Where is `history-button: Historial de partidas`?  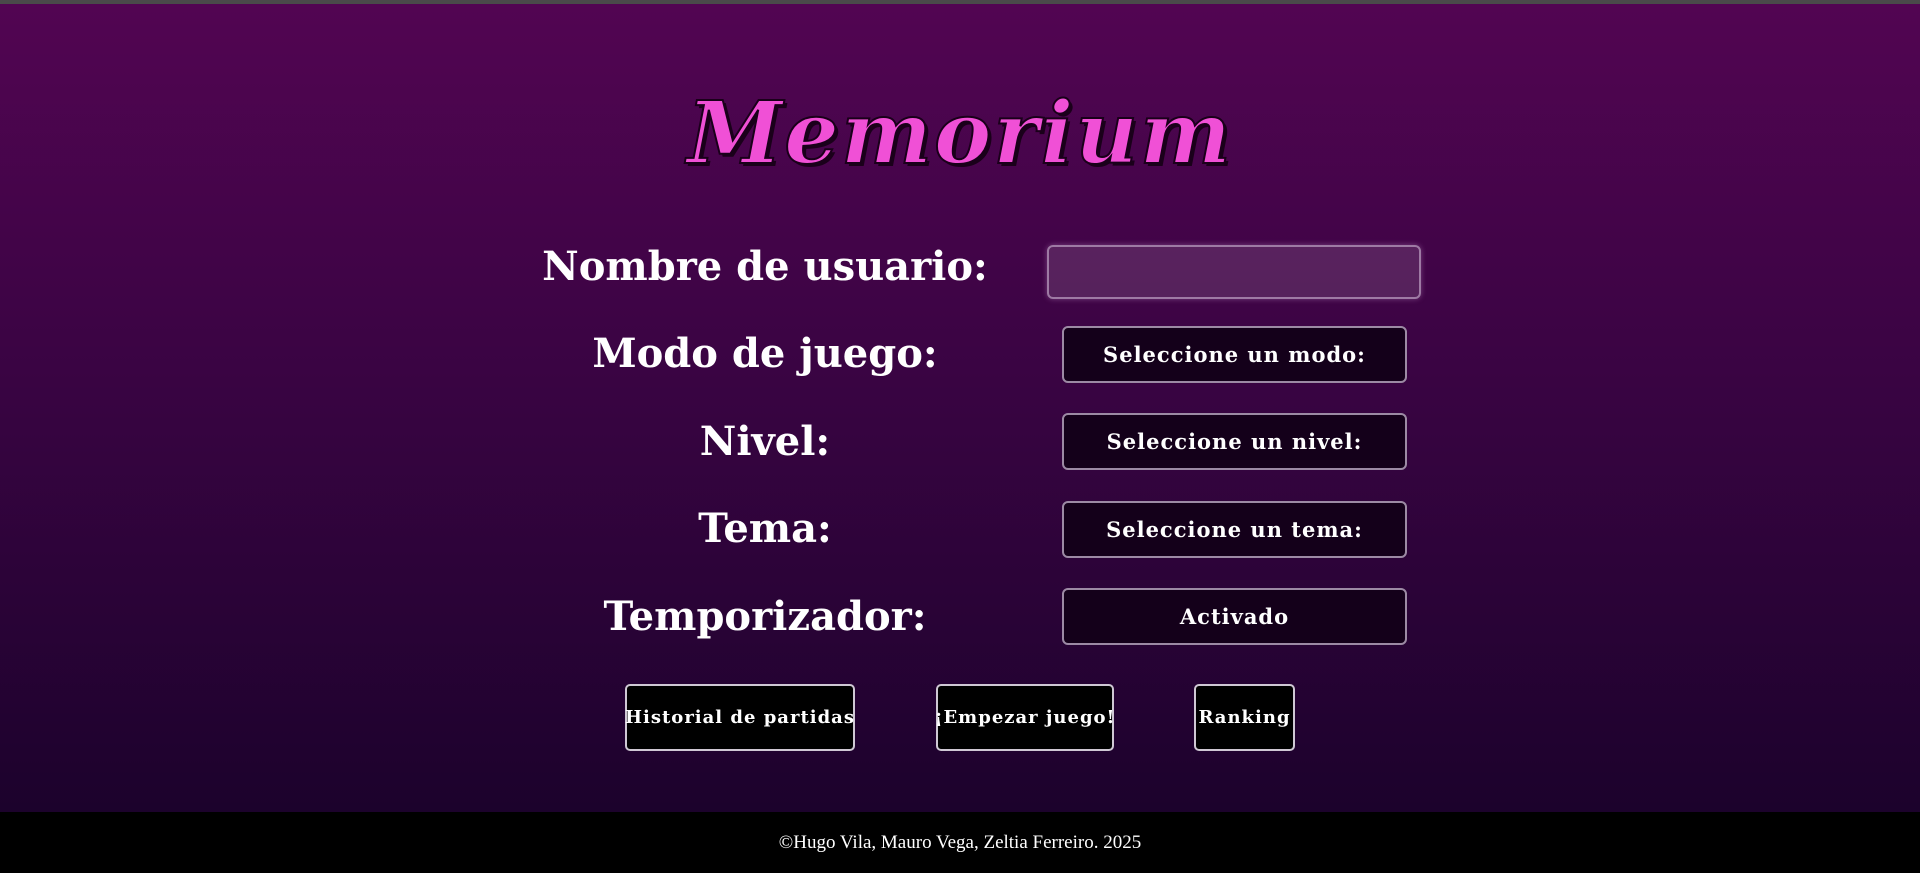 history-button: Historial de partidas is located at coordinates (740, 717).